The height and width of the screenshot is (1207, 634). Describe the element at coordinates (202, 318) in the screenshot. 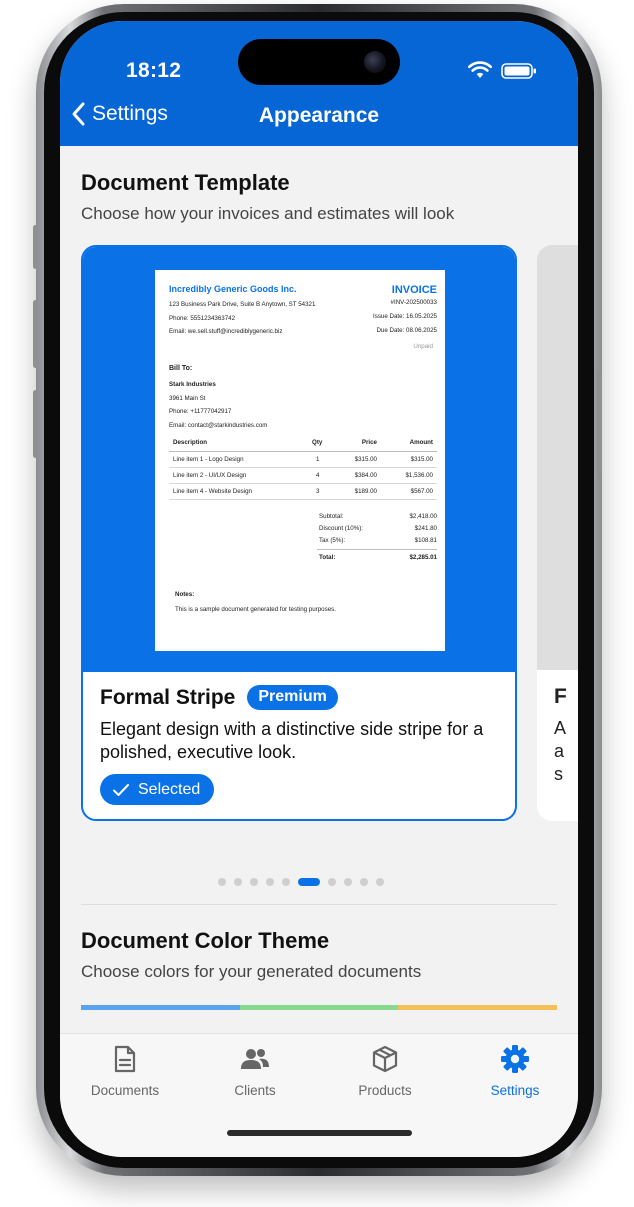

I see `invoice-phone: Phone: 5551234363742` at that location.